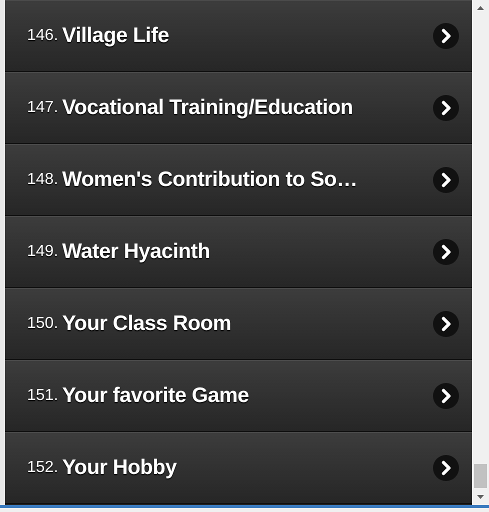 The width and height of the screenshot is (489, 512). What do you see at coordinates (42, 324) in the screenshot?
I see `item-number: 150.` at bounding box center [42, 324].